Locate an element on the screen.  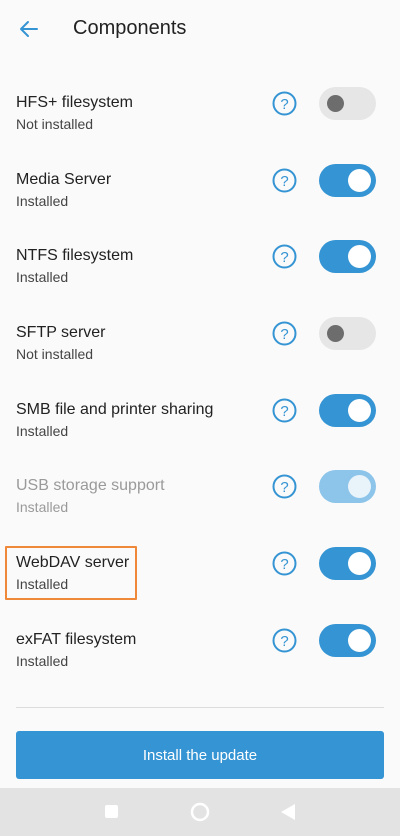
home-circle-icon is located at coordinates (200, 812).